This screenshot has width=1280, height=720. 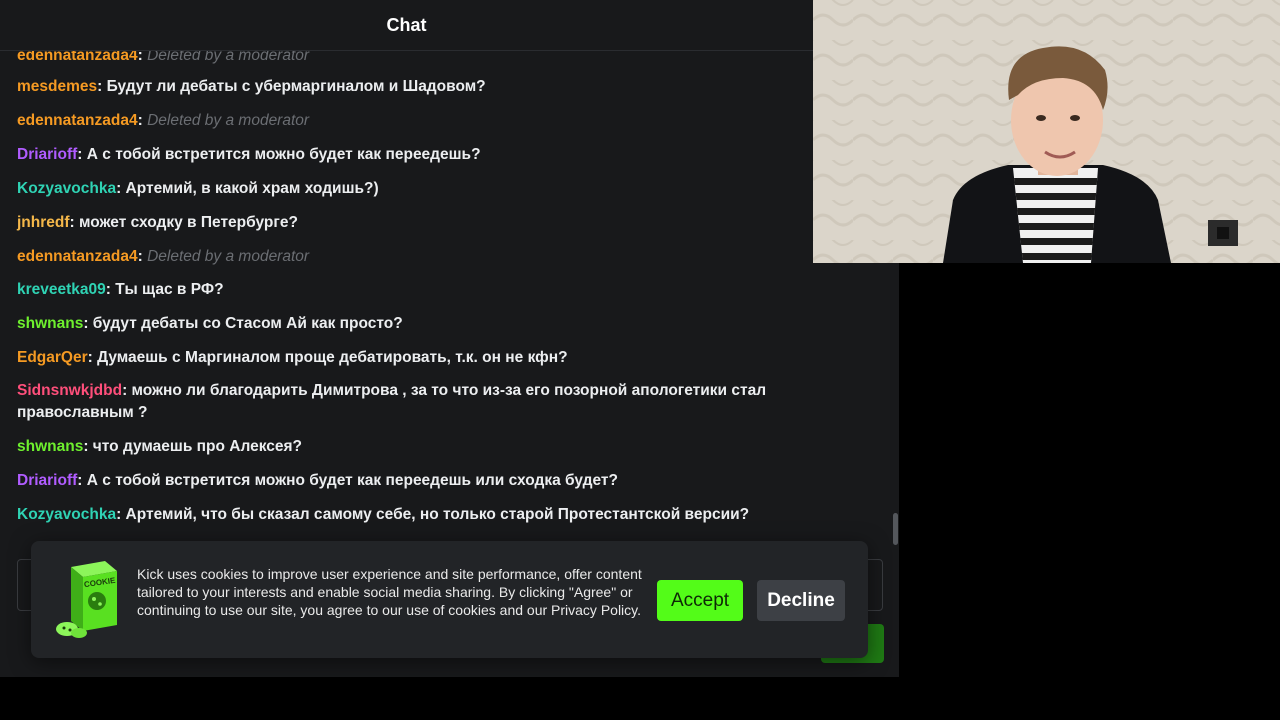 I want to click on chat-username: jnhredf, so click(x=43, y=222).